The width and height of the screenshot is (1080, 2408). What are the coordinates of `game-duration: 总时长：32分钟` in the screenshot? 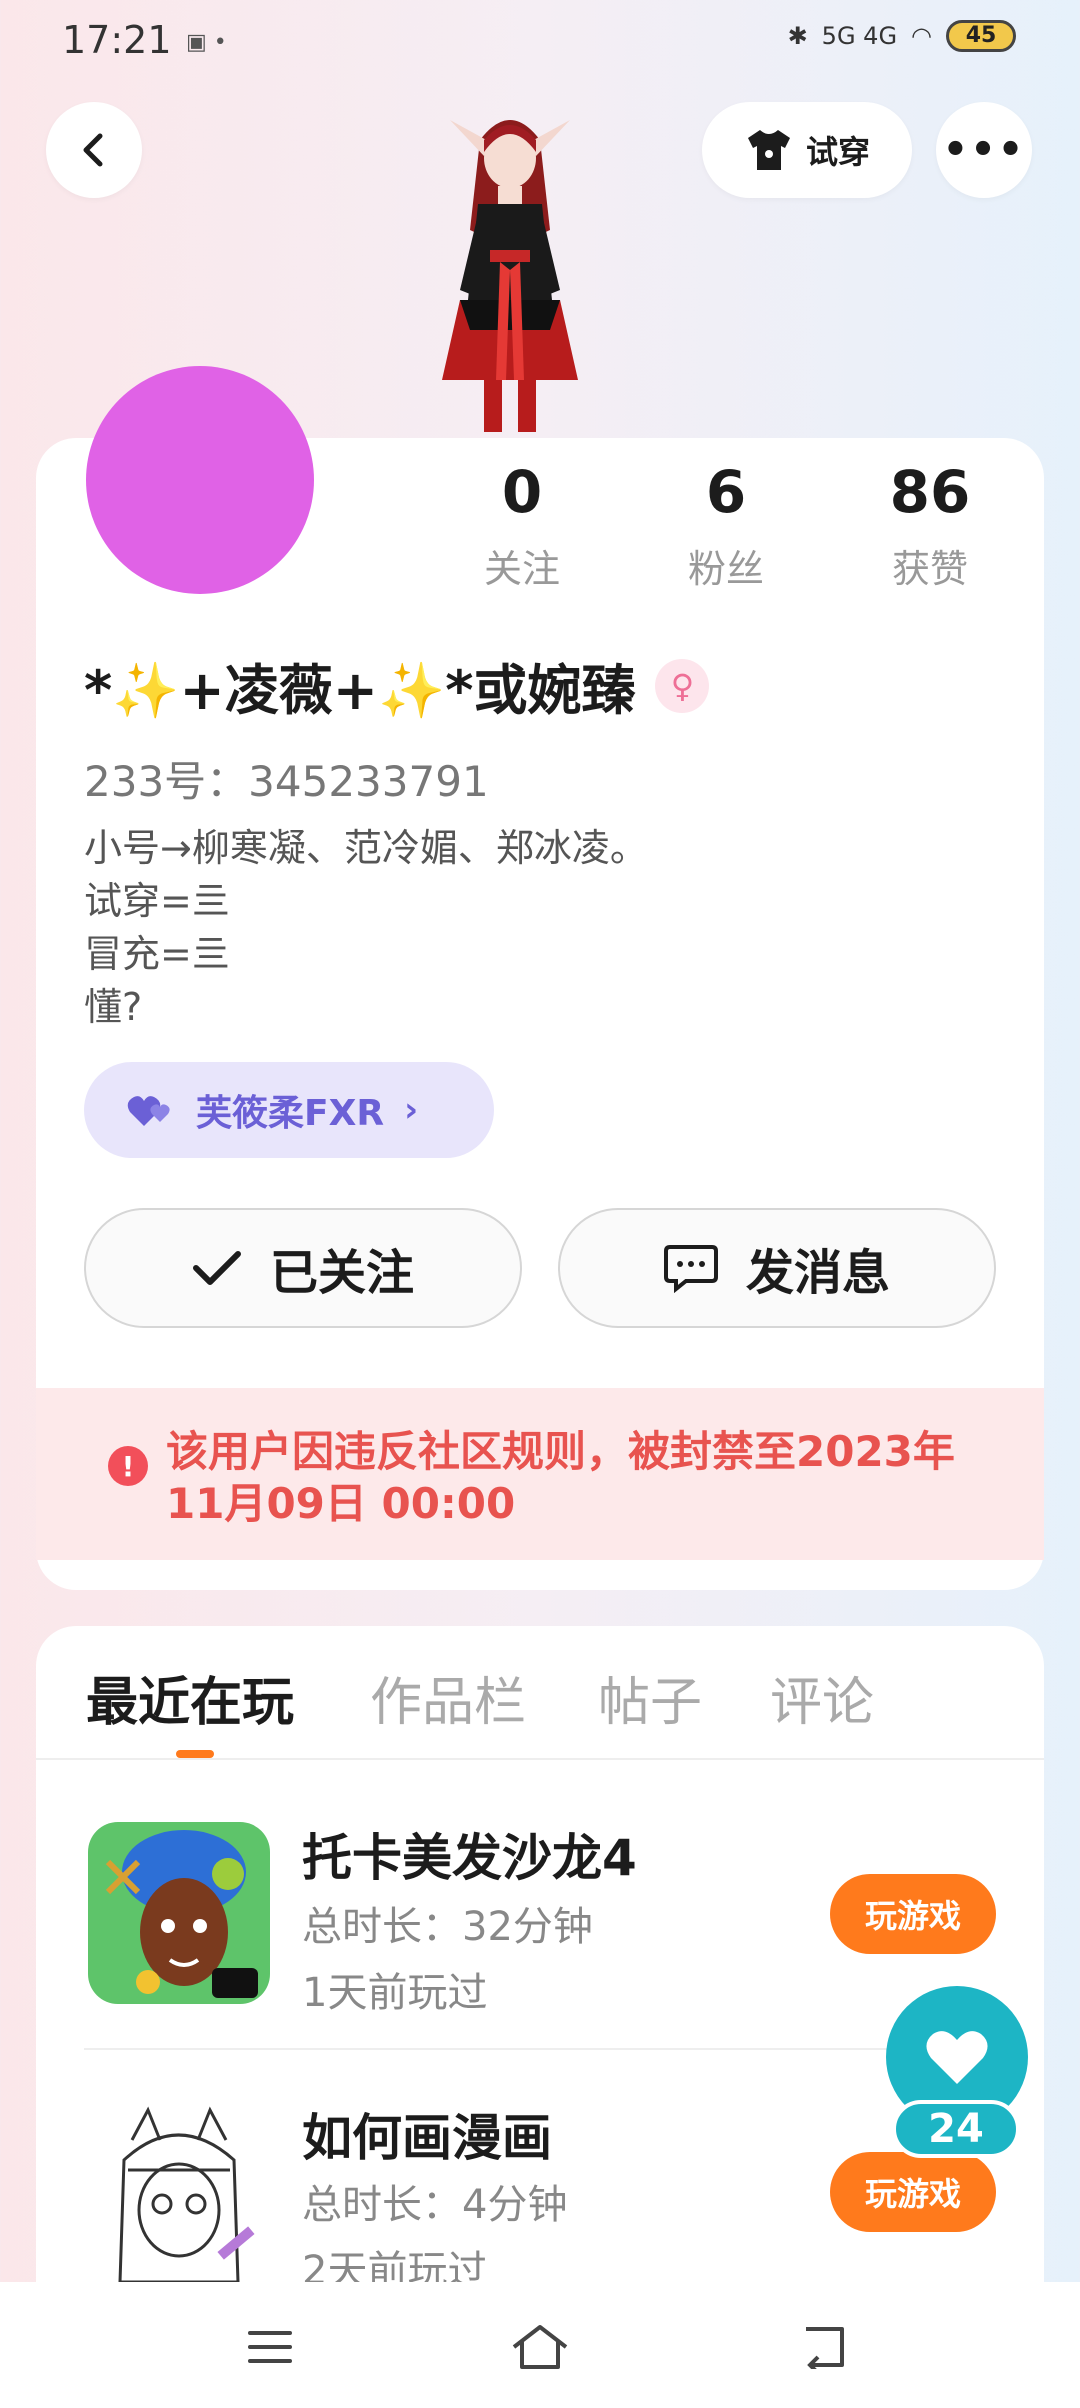 It's located at (447, 1927).